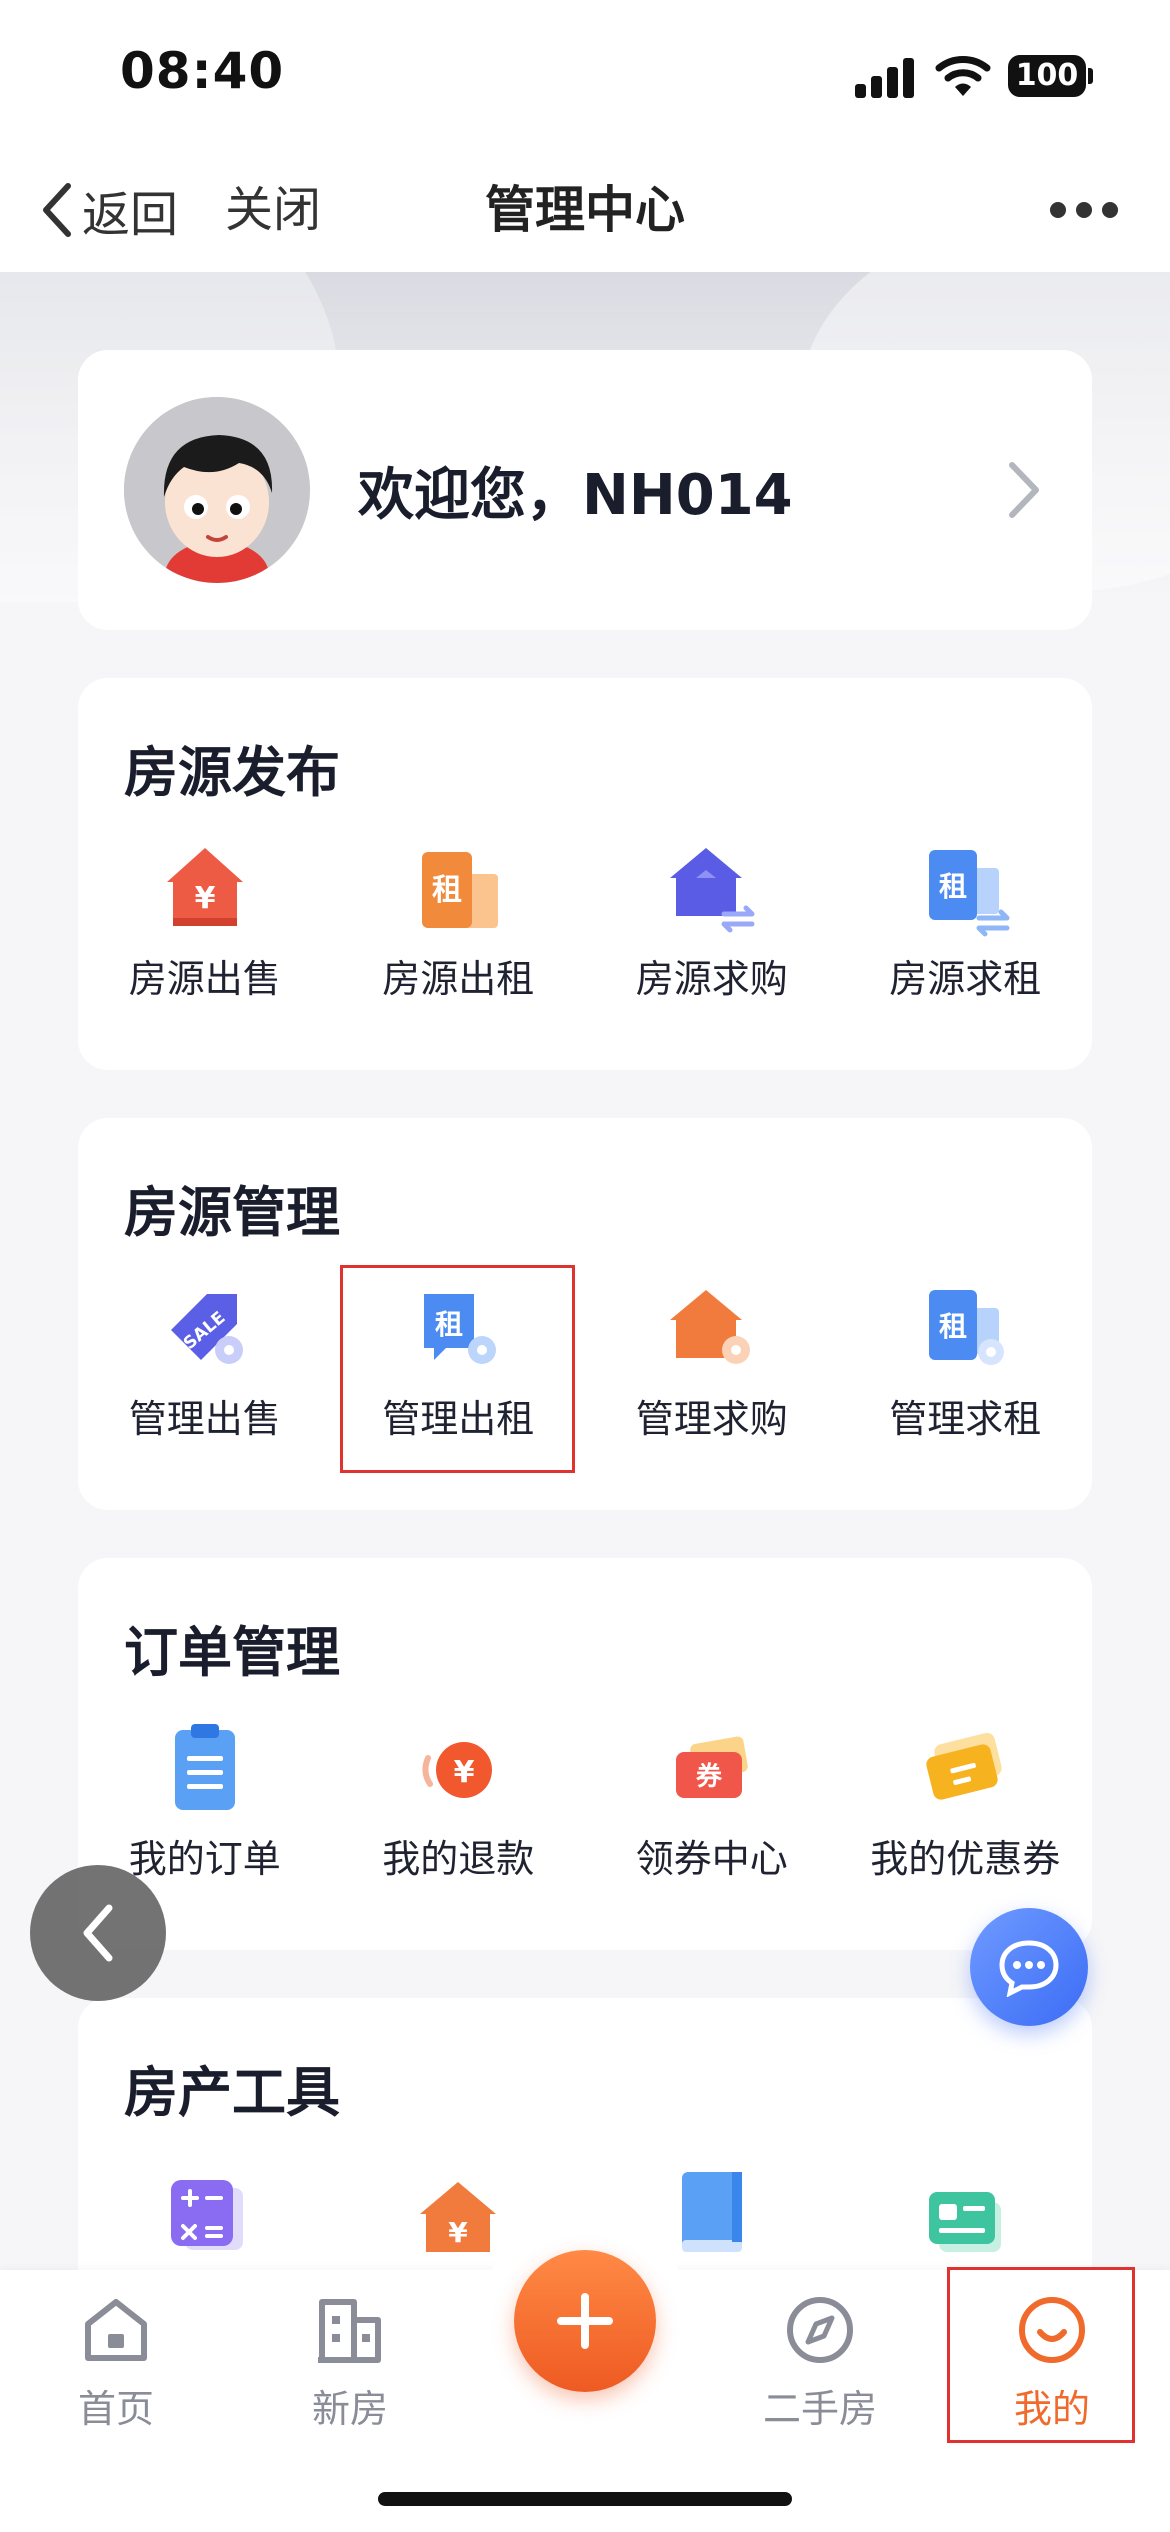  Describe the element at coordinates (349, 2409) in the screenshot. I see `tab-label: 新房` at that location.